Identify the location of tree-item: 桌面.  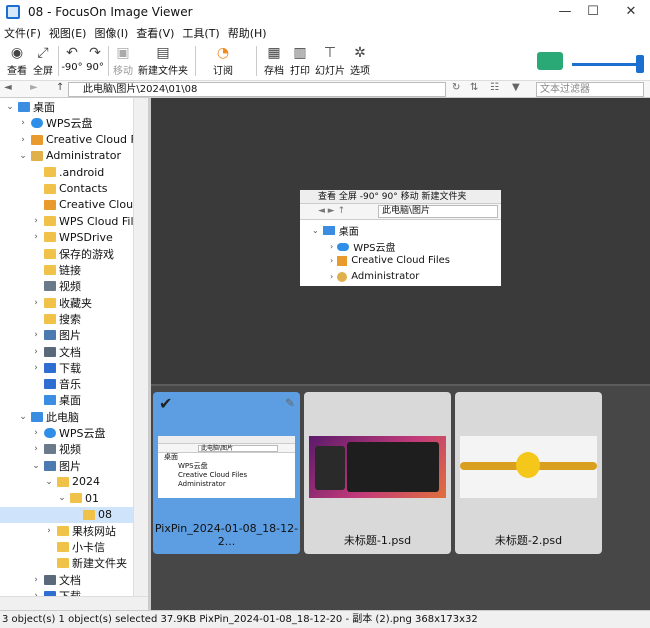
(55, 400).